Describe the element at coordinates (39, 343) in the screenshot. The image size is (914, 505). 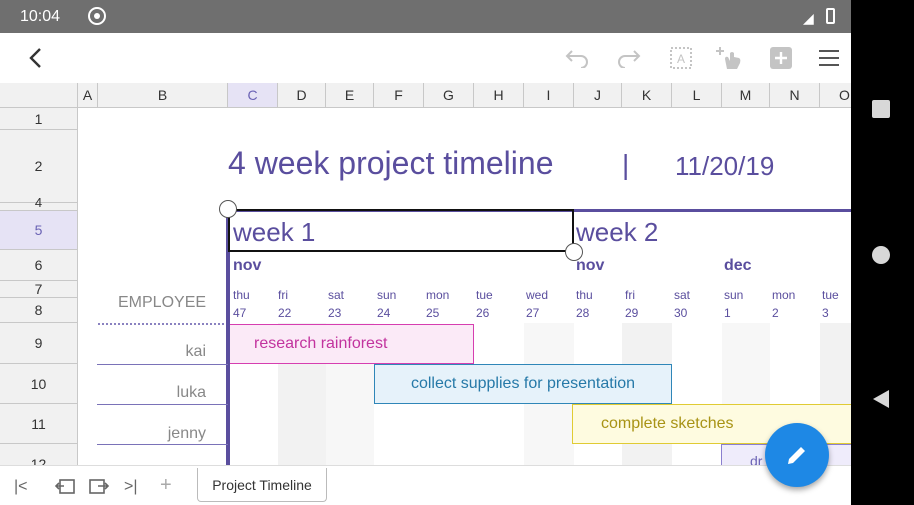
I see `row-header-9: 9` at that location.